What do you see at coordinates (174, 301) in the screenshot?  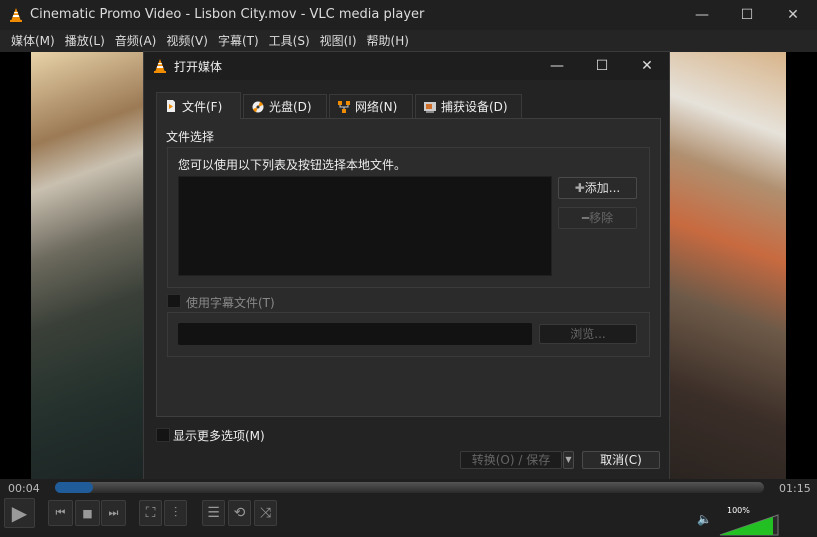 I see `subtitle-checkbox` at bounding box center [174, 301].